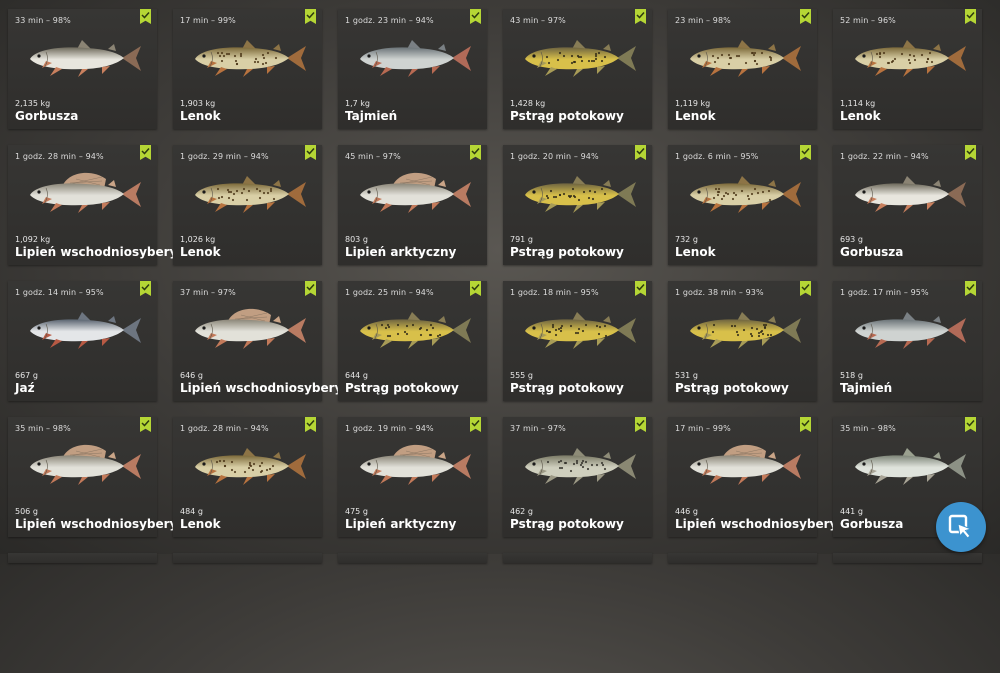 The image size is (1000, 673). Describe the element at coordinates (686, 239) in the screenshot. I see `catch-weight: 732 g` at that location.